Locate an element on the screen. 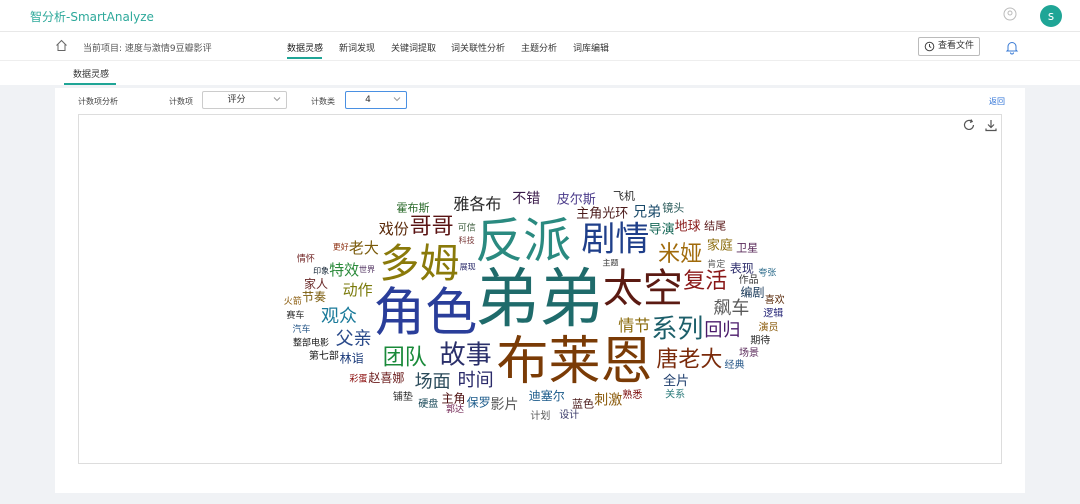 This screenshot has height=504, width=1080. cloud-word: 演员 is located at coordinates (768, 326).